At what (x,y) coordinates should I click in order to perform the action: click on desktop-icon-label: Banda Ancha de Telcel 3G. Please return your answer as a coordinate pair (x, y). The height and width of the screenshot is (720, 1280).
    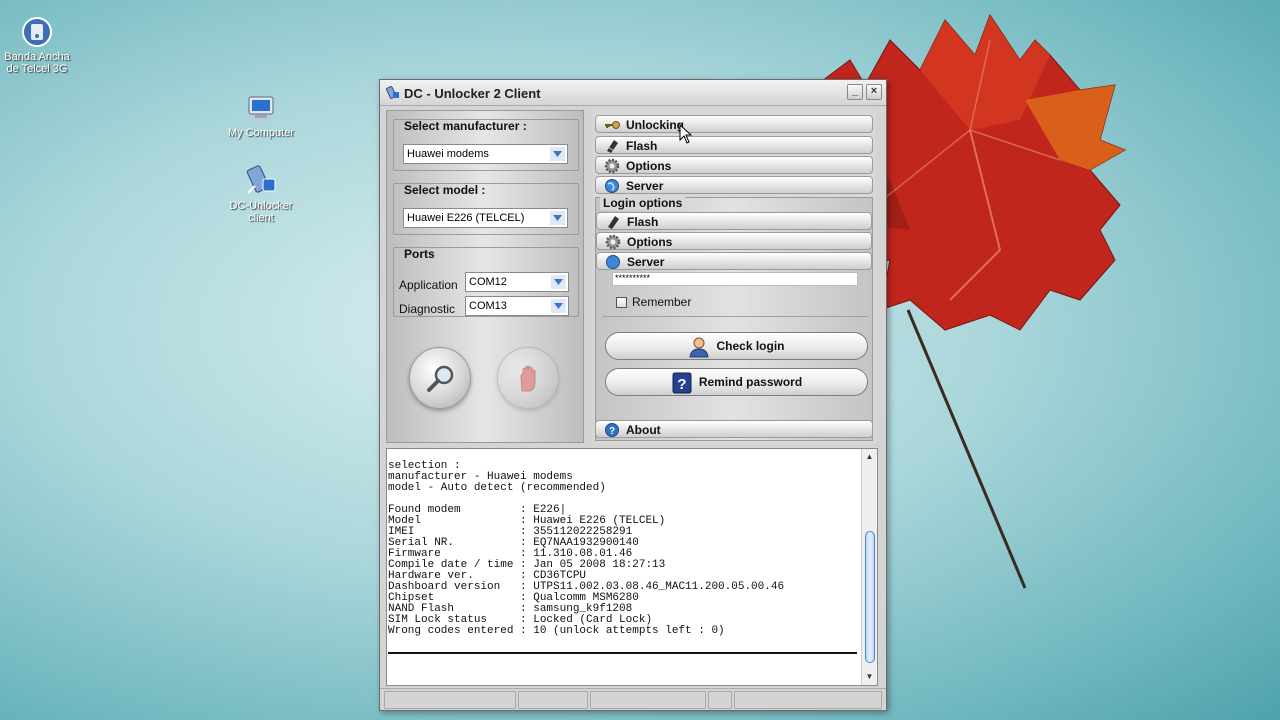
    Looking at the image, I should click on (37, 63).